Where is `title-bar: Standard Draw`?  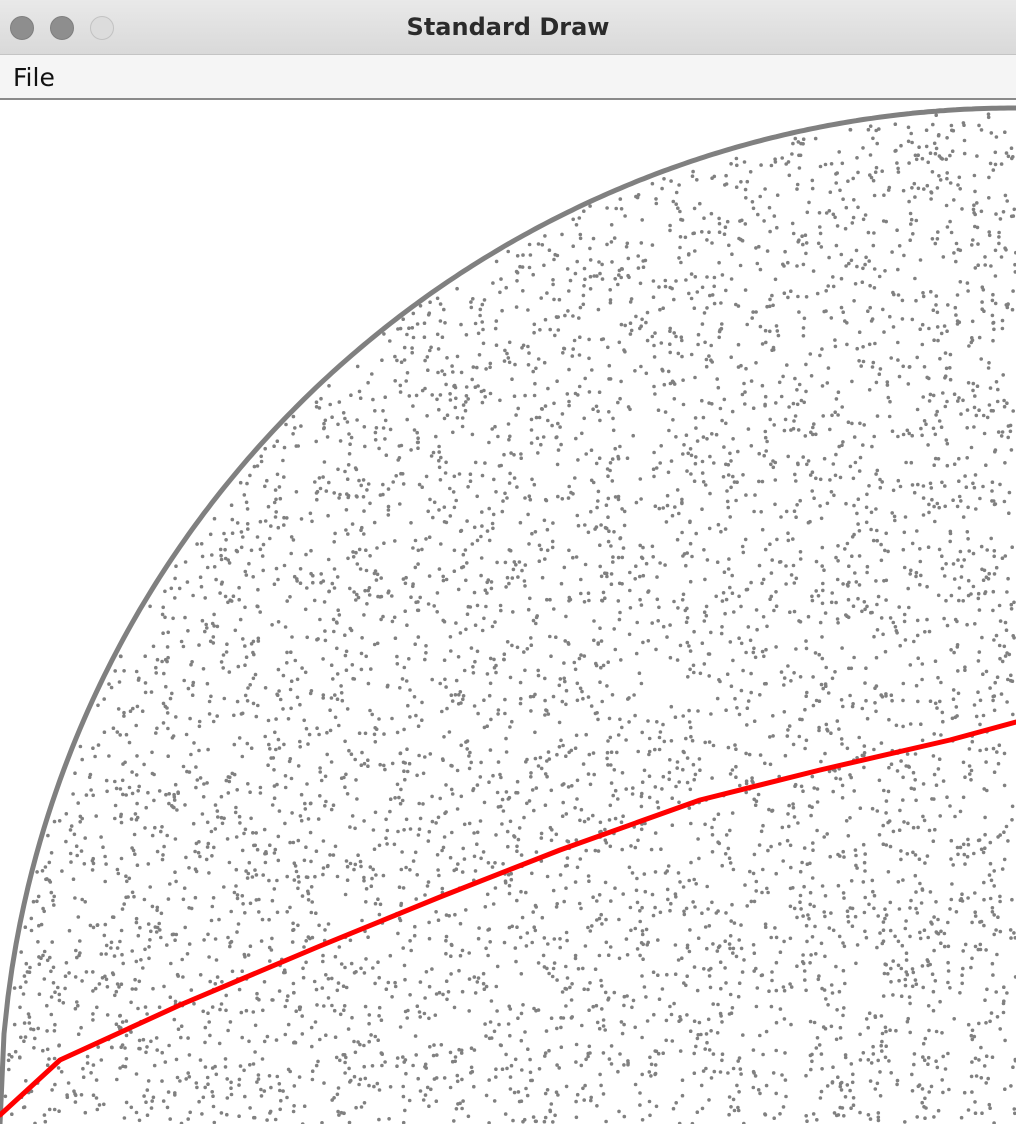
title-bar: Standard Draw is located at coordinates (508, 27).